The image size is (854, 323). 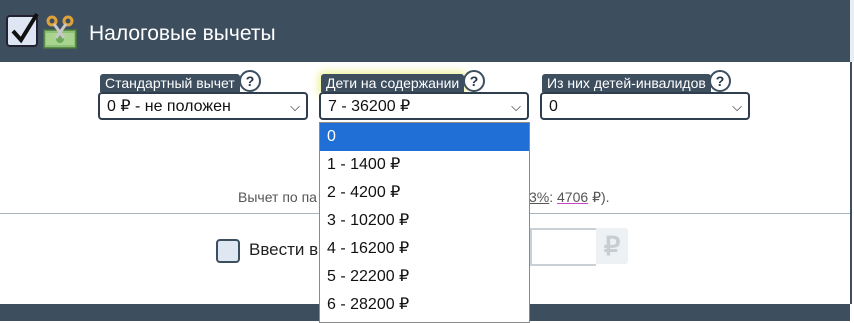 I want to click on note-suffix: ₽)., so click(x=601, y=197).